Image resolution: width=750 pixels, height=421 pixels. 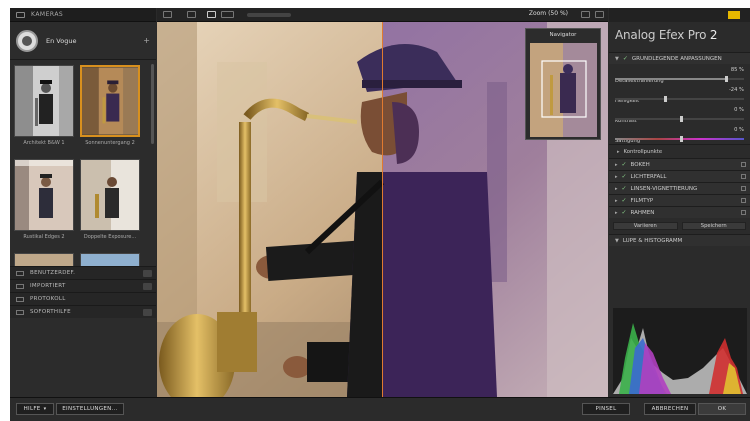 I want to click on brush-button: PINSEL, so click(x=606, y=409).